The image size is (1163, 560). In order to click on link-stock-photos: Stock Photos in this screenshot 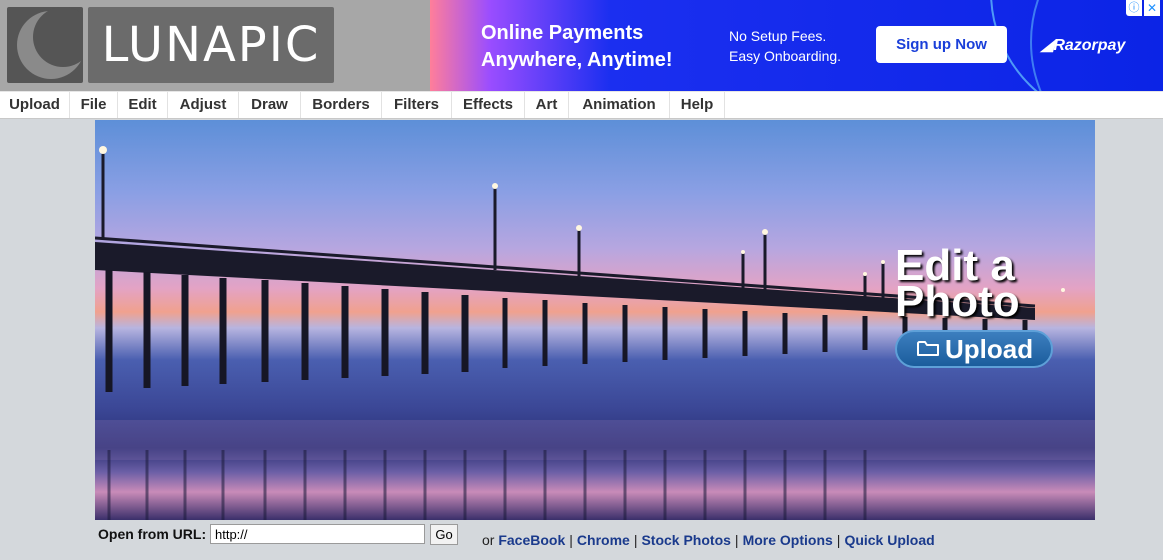, I will do `click(685, 540)`.